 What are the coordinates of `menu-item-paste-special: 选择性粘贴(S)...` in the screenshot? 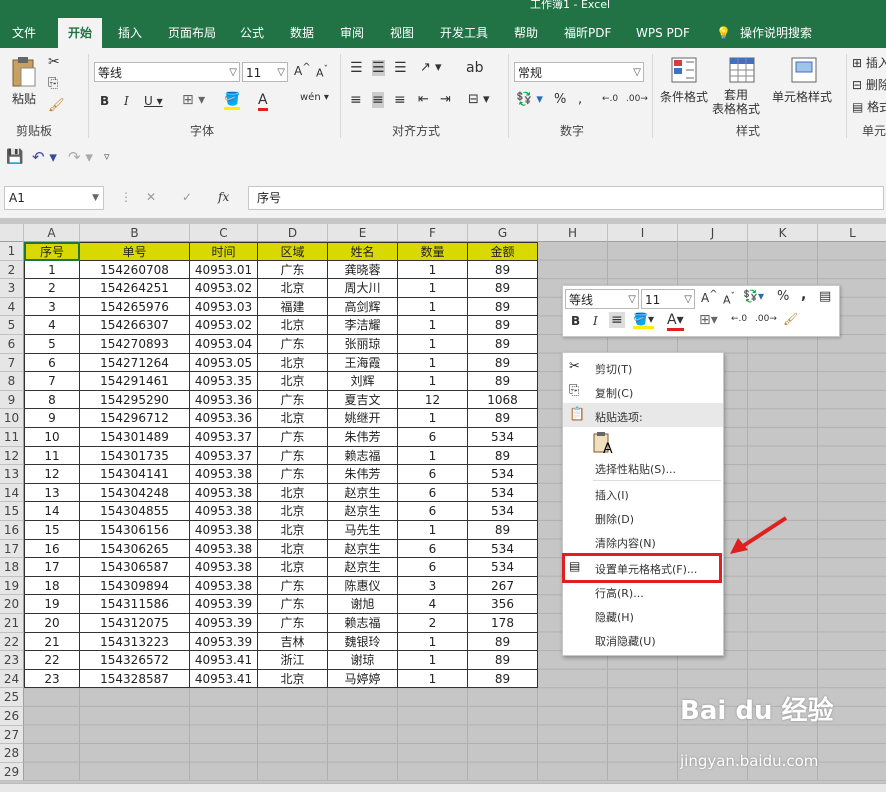 It's located at (635, 469).